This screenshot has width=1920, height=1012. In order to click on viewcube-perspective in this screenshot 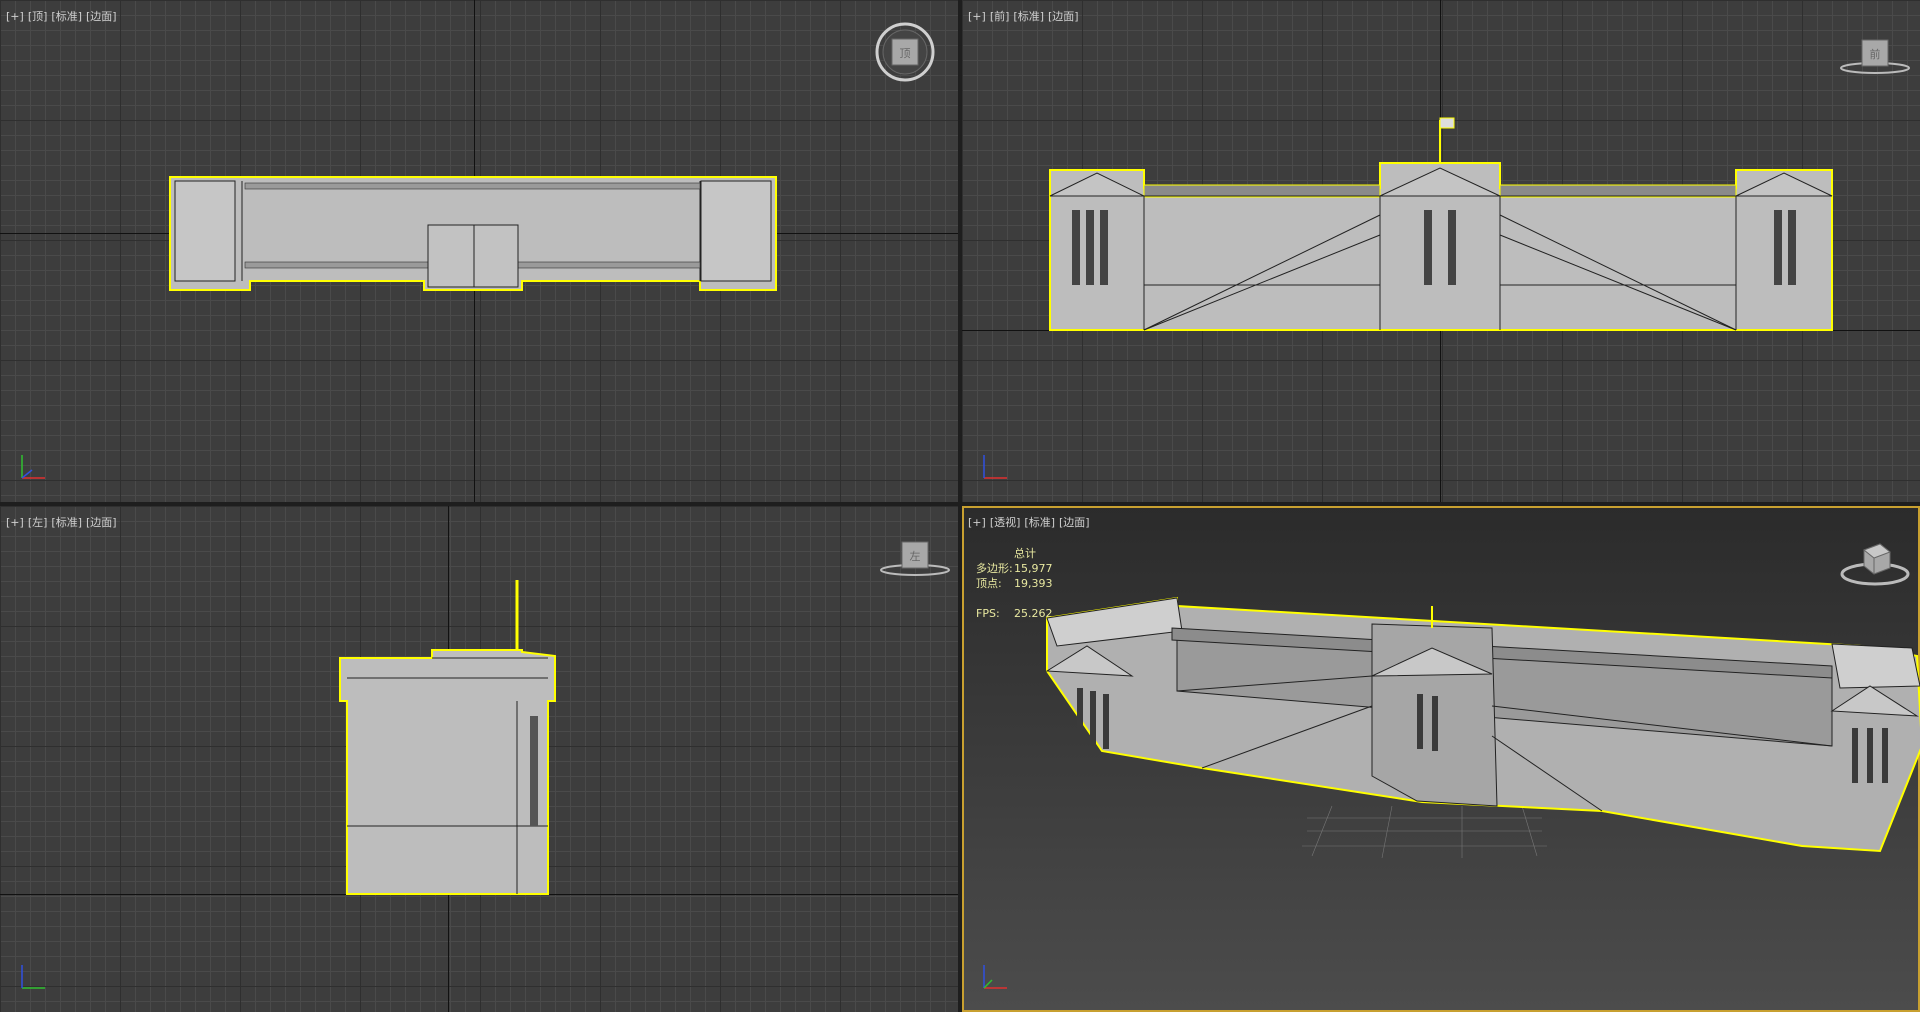, I will do `click(1875, 564)`.